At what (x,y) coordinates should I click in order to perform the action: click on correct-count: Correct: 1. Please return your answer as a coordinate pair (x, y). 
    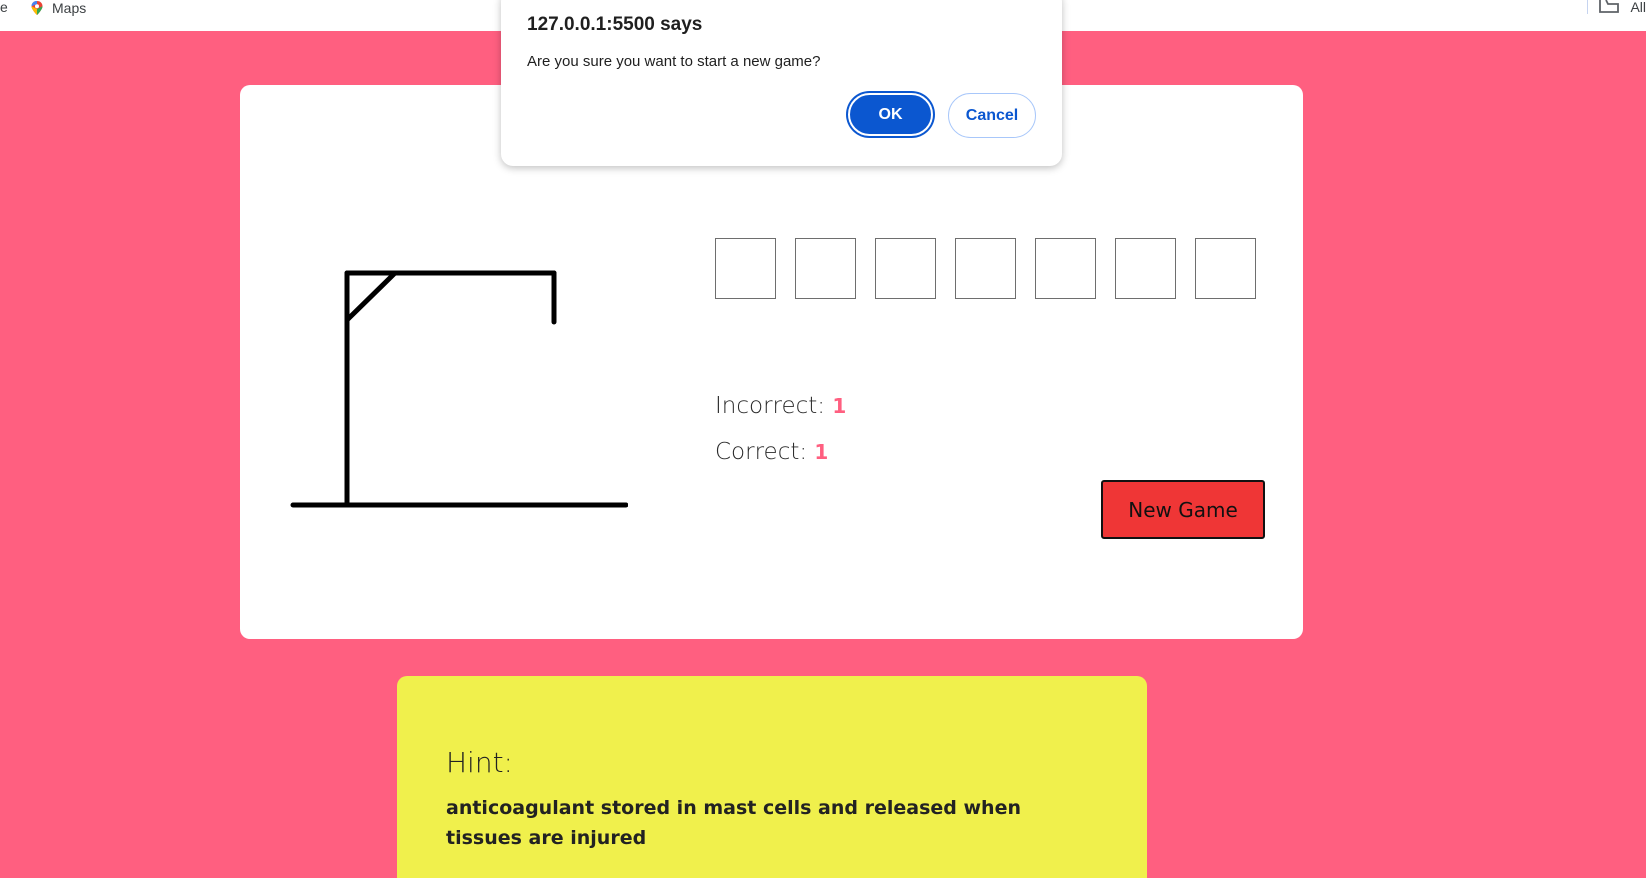
    Looking at the image, I should click on (771, 452).